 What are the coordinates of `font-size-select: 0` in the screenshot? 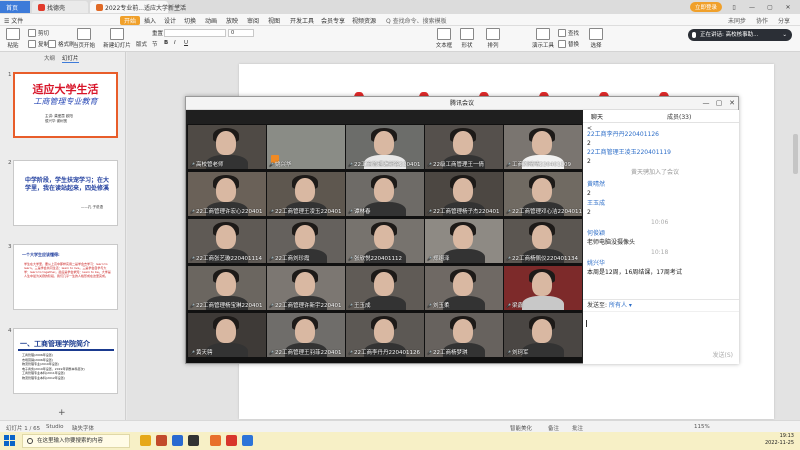 It's located at (241, 33).